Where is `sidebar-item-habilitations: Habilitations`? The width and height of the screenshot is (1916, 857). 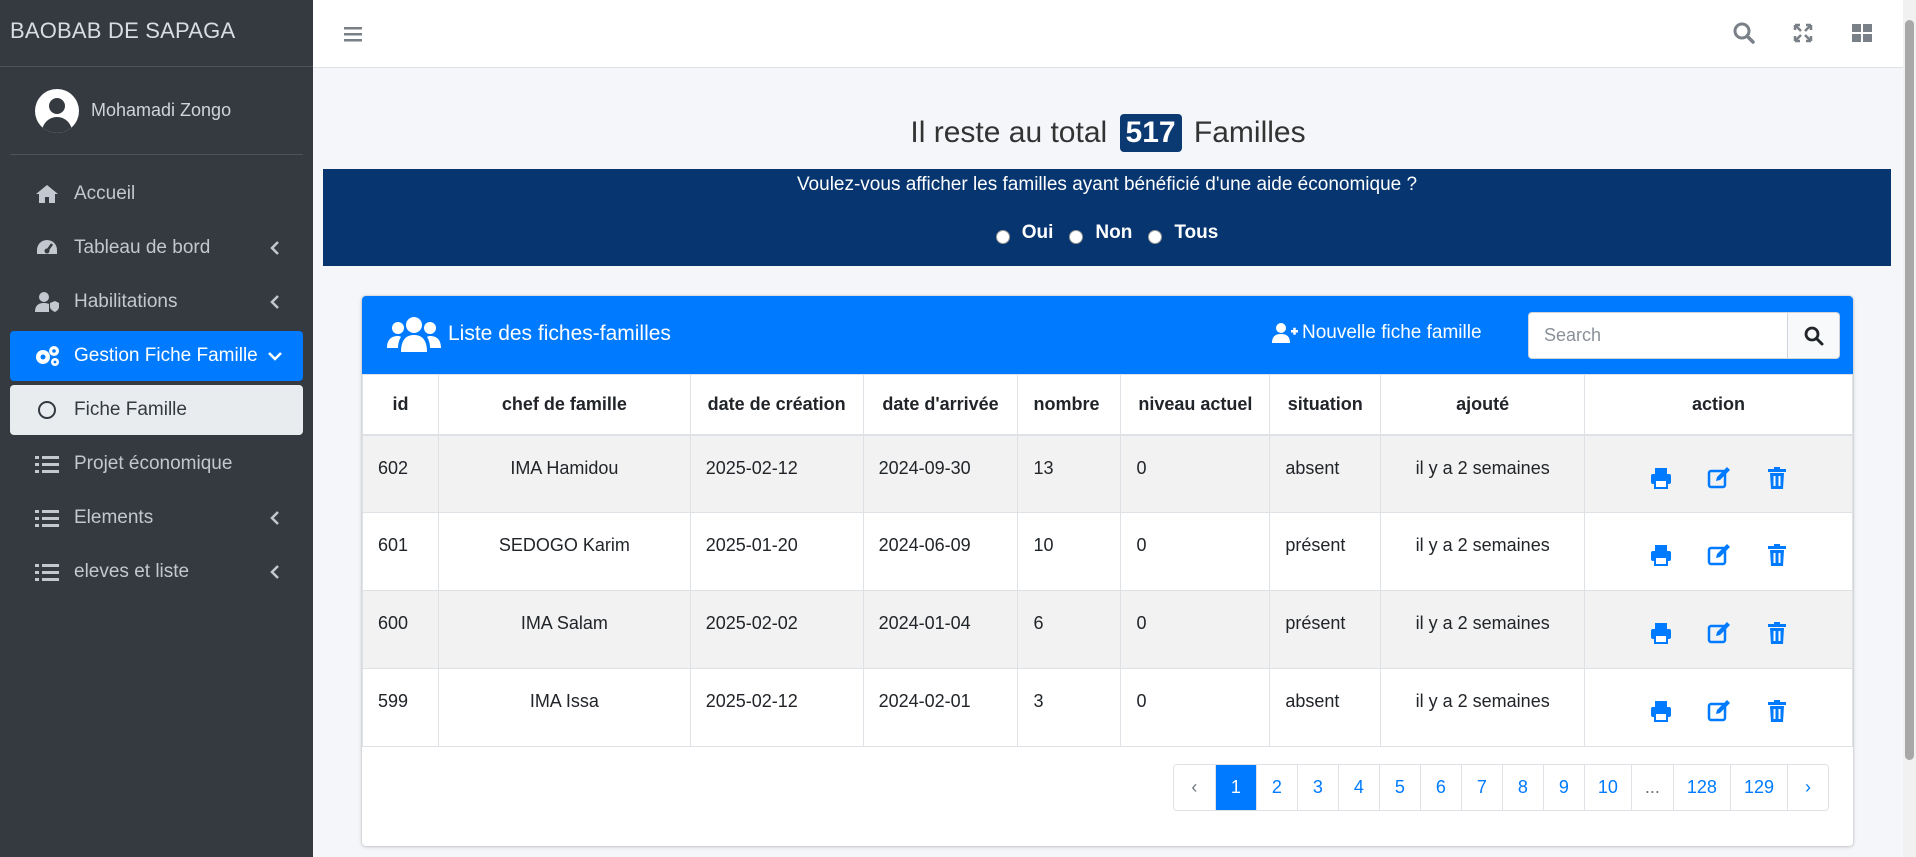 sidebar-item-habilitations: Habilitations is located at coordinates (156, 302).